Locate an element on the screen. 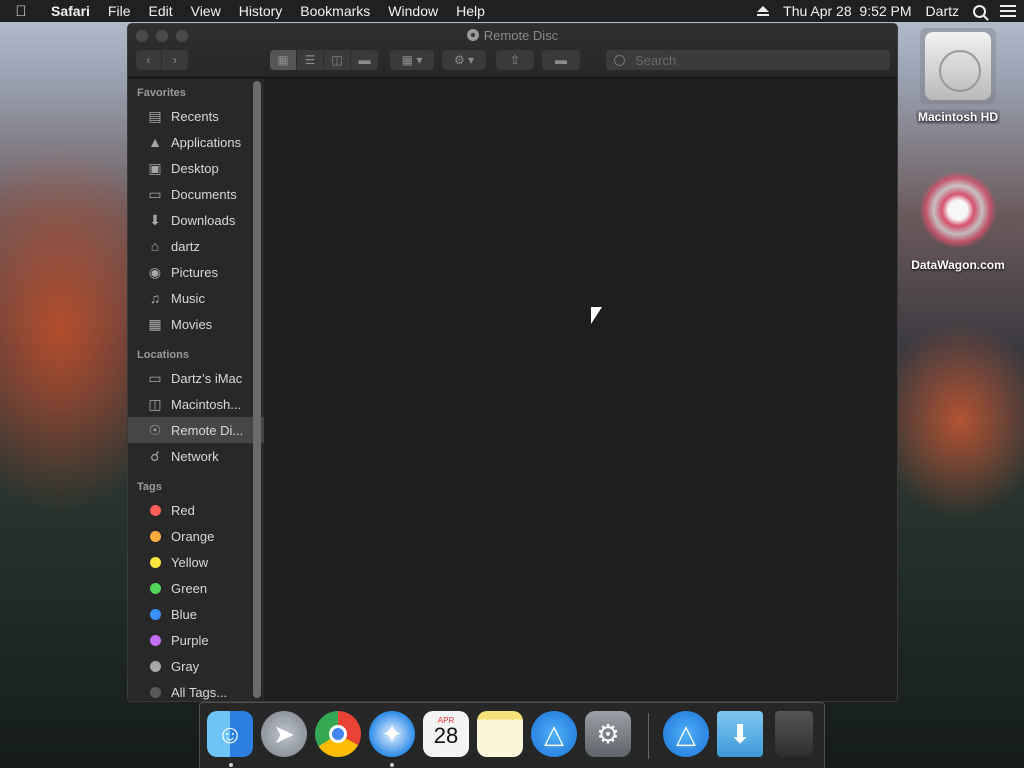 The image size is (1024, 768). finder-dock-icon: ☺ is located at coordinates (230, 734).